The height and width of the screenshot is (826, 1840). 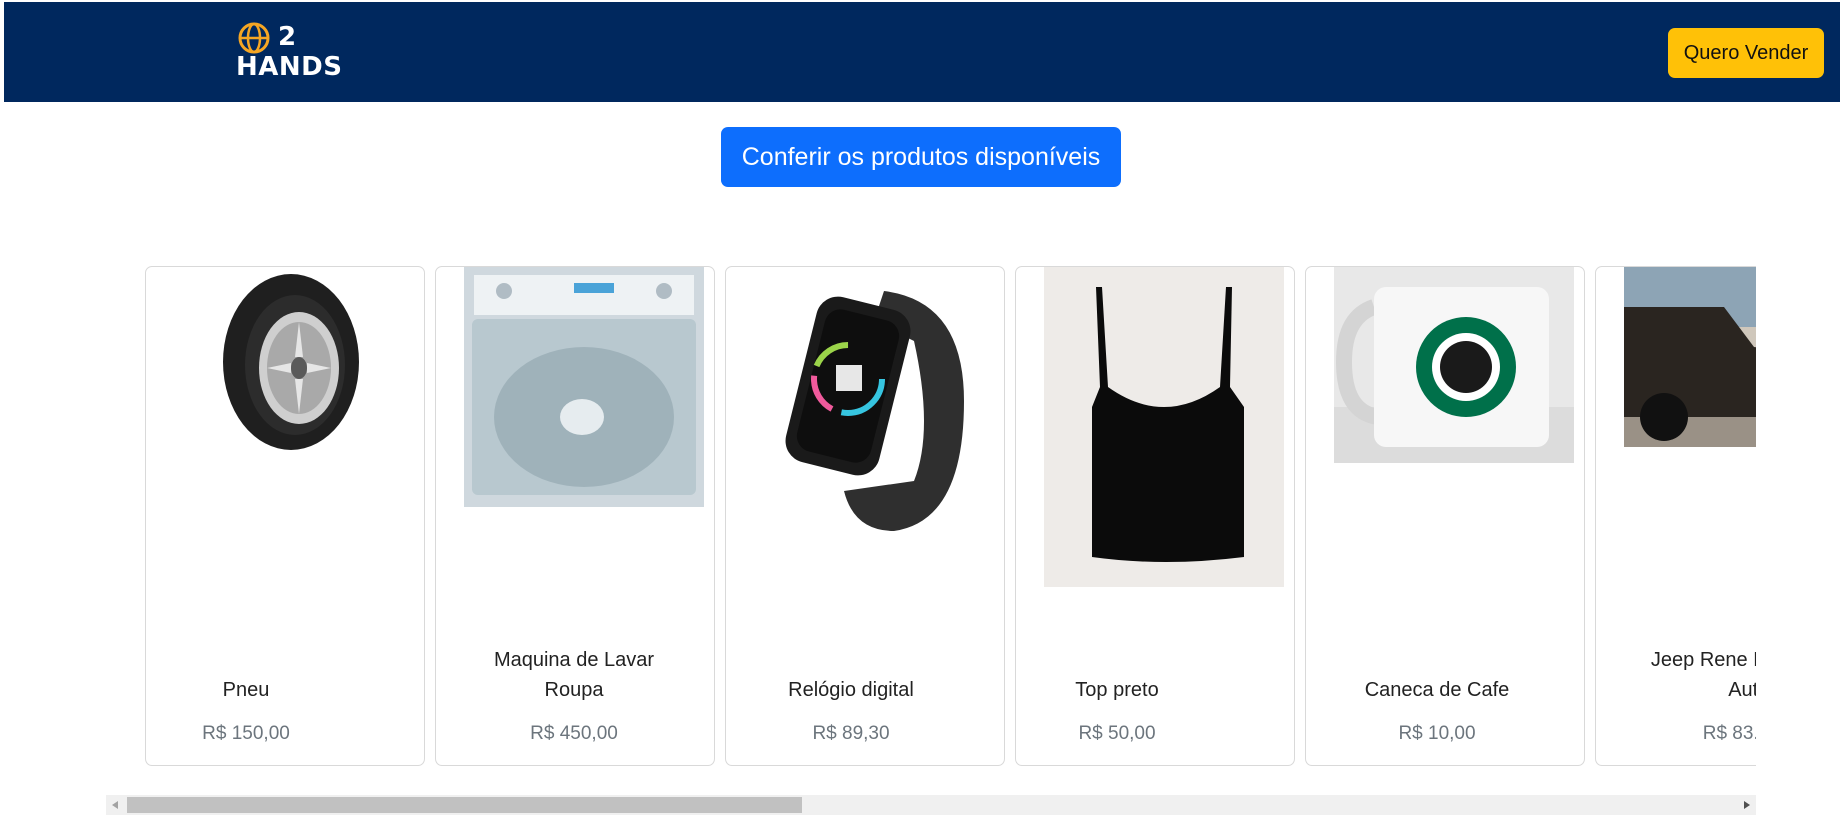 I want to click on product-price: R$ 89,30, so click(x=851, y=733).